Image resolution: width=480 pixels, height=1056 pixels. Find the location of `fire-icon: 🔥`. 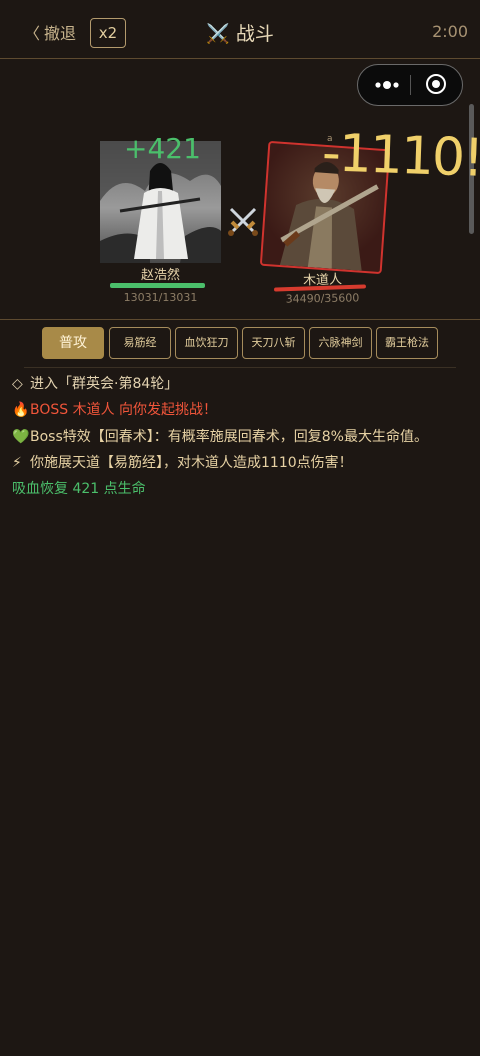

fire-icon: 🔥 is located at coordinates (21, 410).